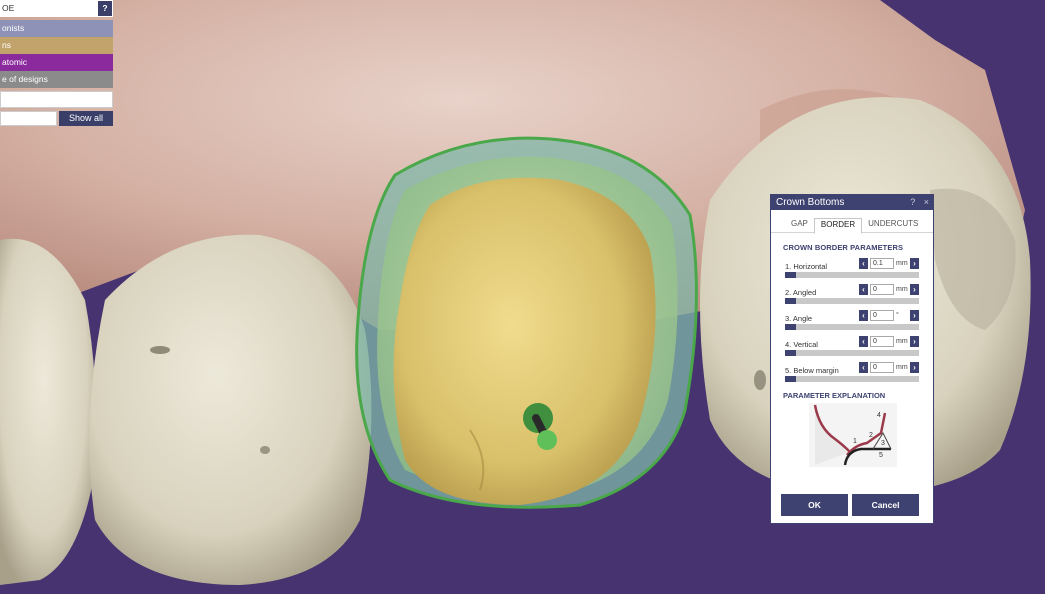 Image resolution: width=1045 pixels, height=594 pixels. I want to click on dialog-tabs: GAP BORDER UNDERCUTS, so click(852, 222).